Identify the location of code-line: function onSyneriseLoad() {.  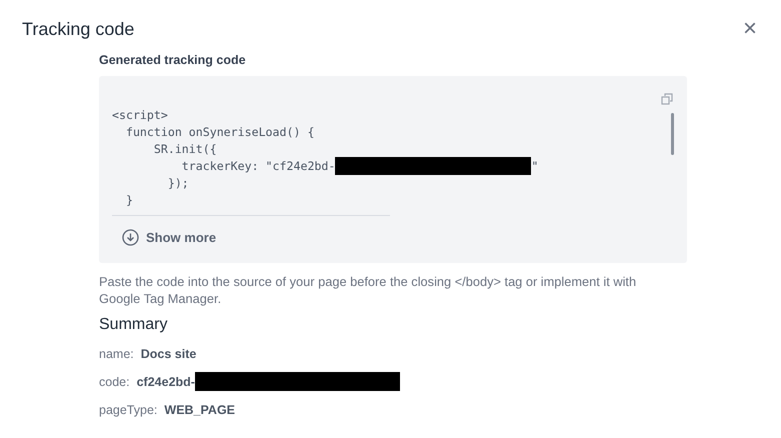
(219, 132).